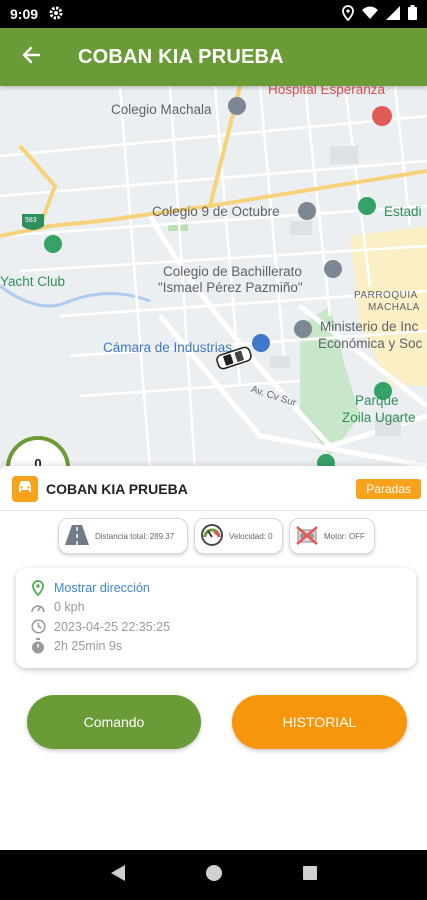 The image size is (427, 900). Describe the element at coordinates (38, 587) in the screenshot. I see `location-pin-icon` at that location.